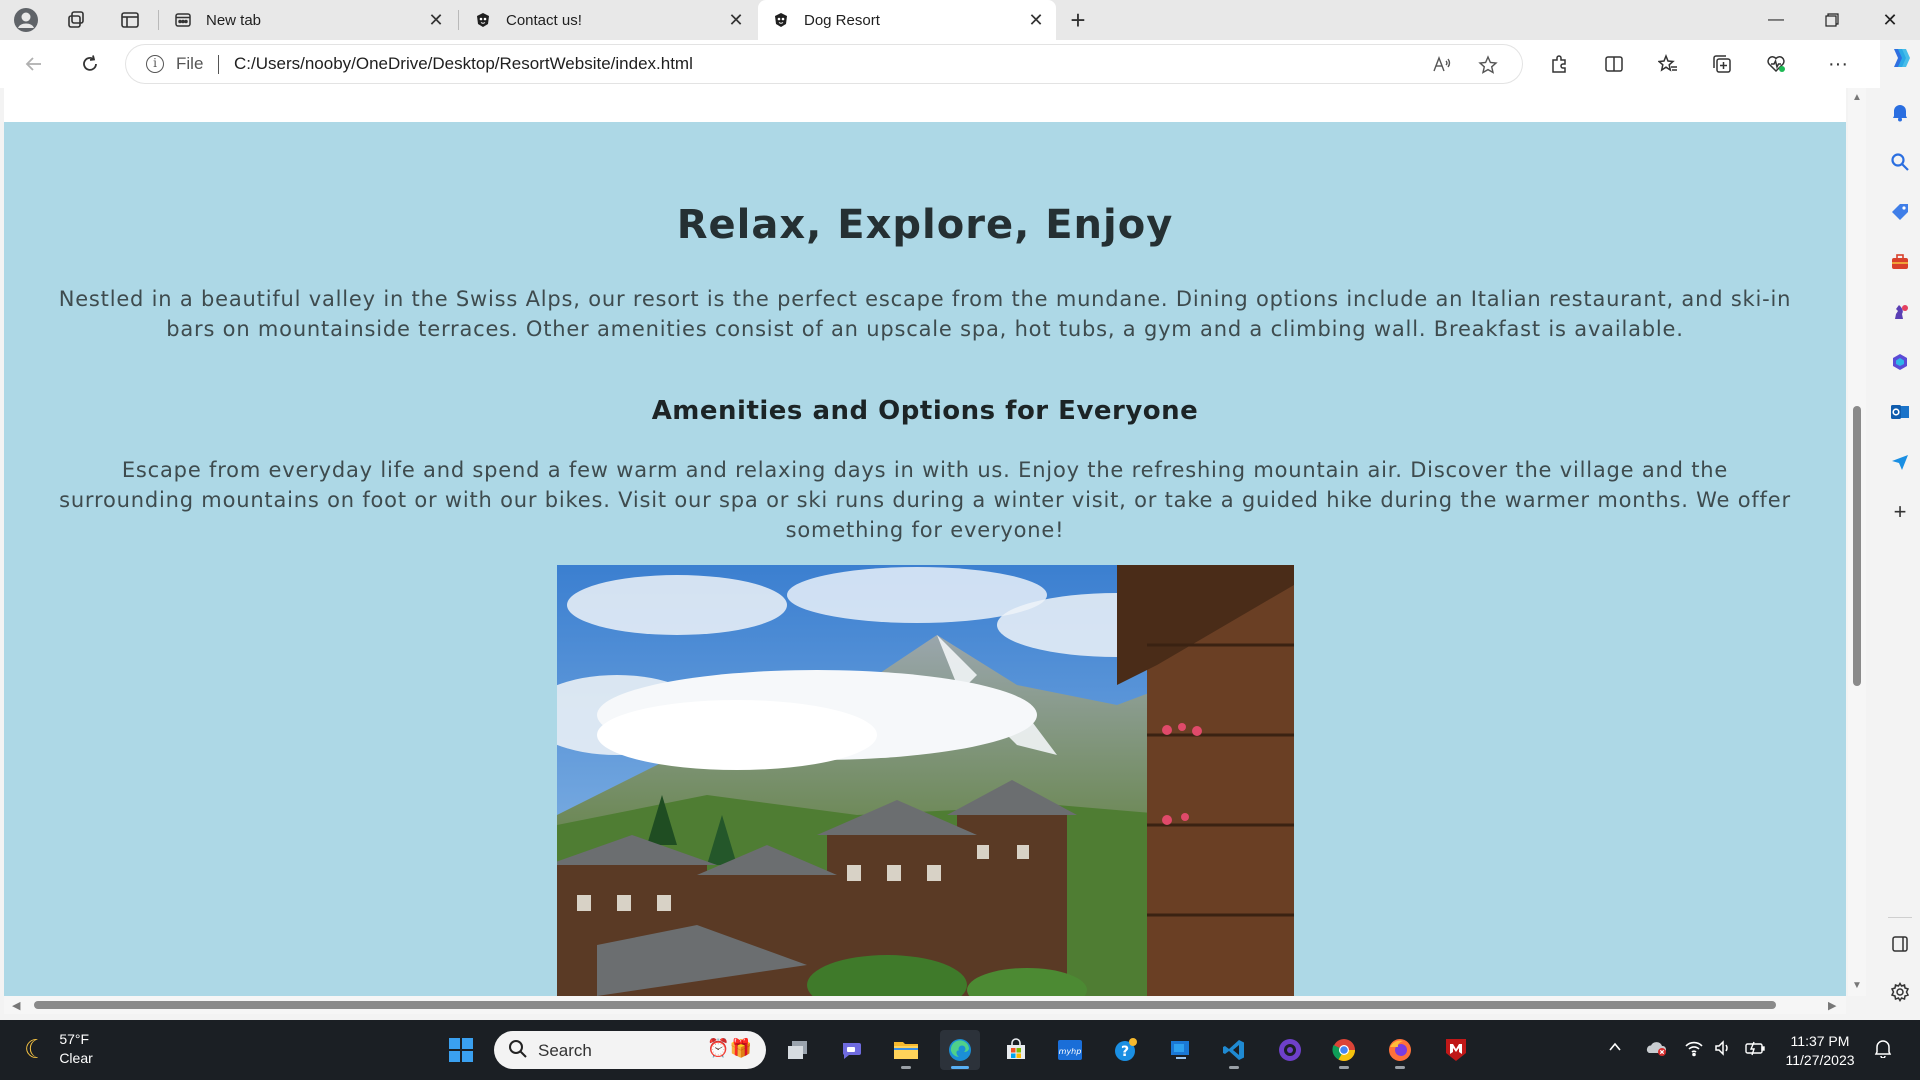 The width and height of the screenshot is (1920, 1080). Describe the element at coordinates (1668, 64) in the screenshot. I see `favorites-icon` at that location.